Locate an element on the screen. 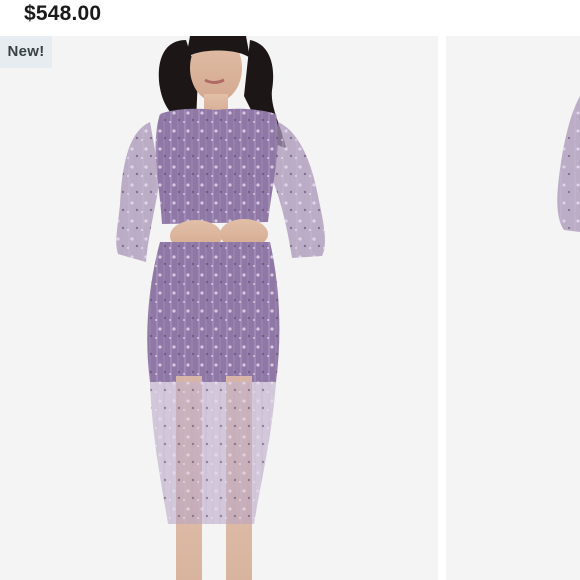 Image resolution: width=580 pixels, height=580 pixels. new-badge: New! is located at coordinates (26, 52).